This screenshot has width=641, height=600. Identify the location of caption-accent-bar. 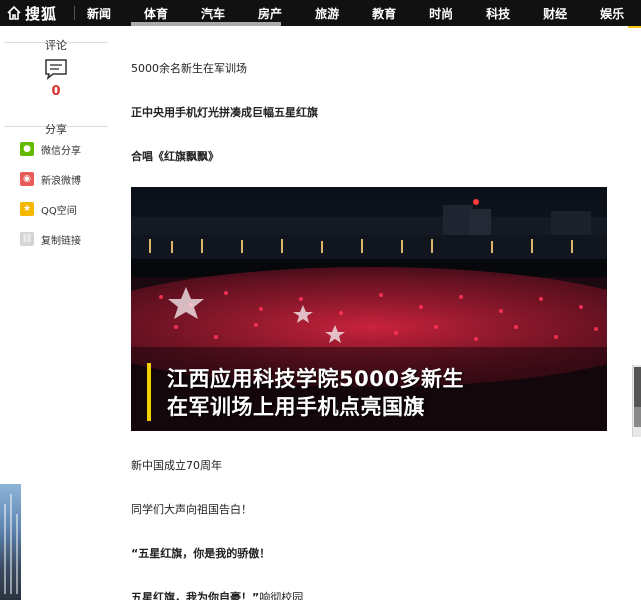
(149, 392).